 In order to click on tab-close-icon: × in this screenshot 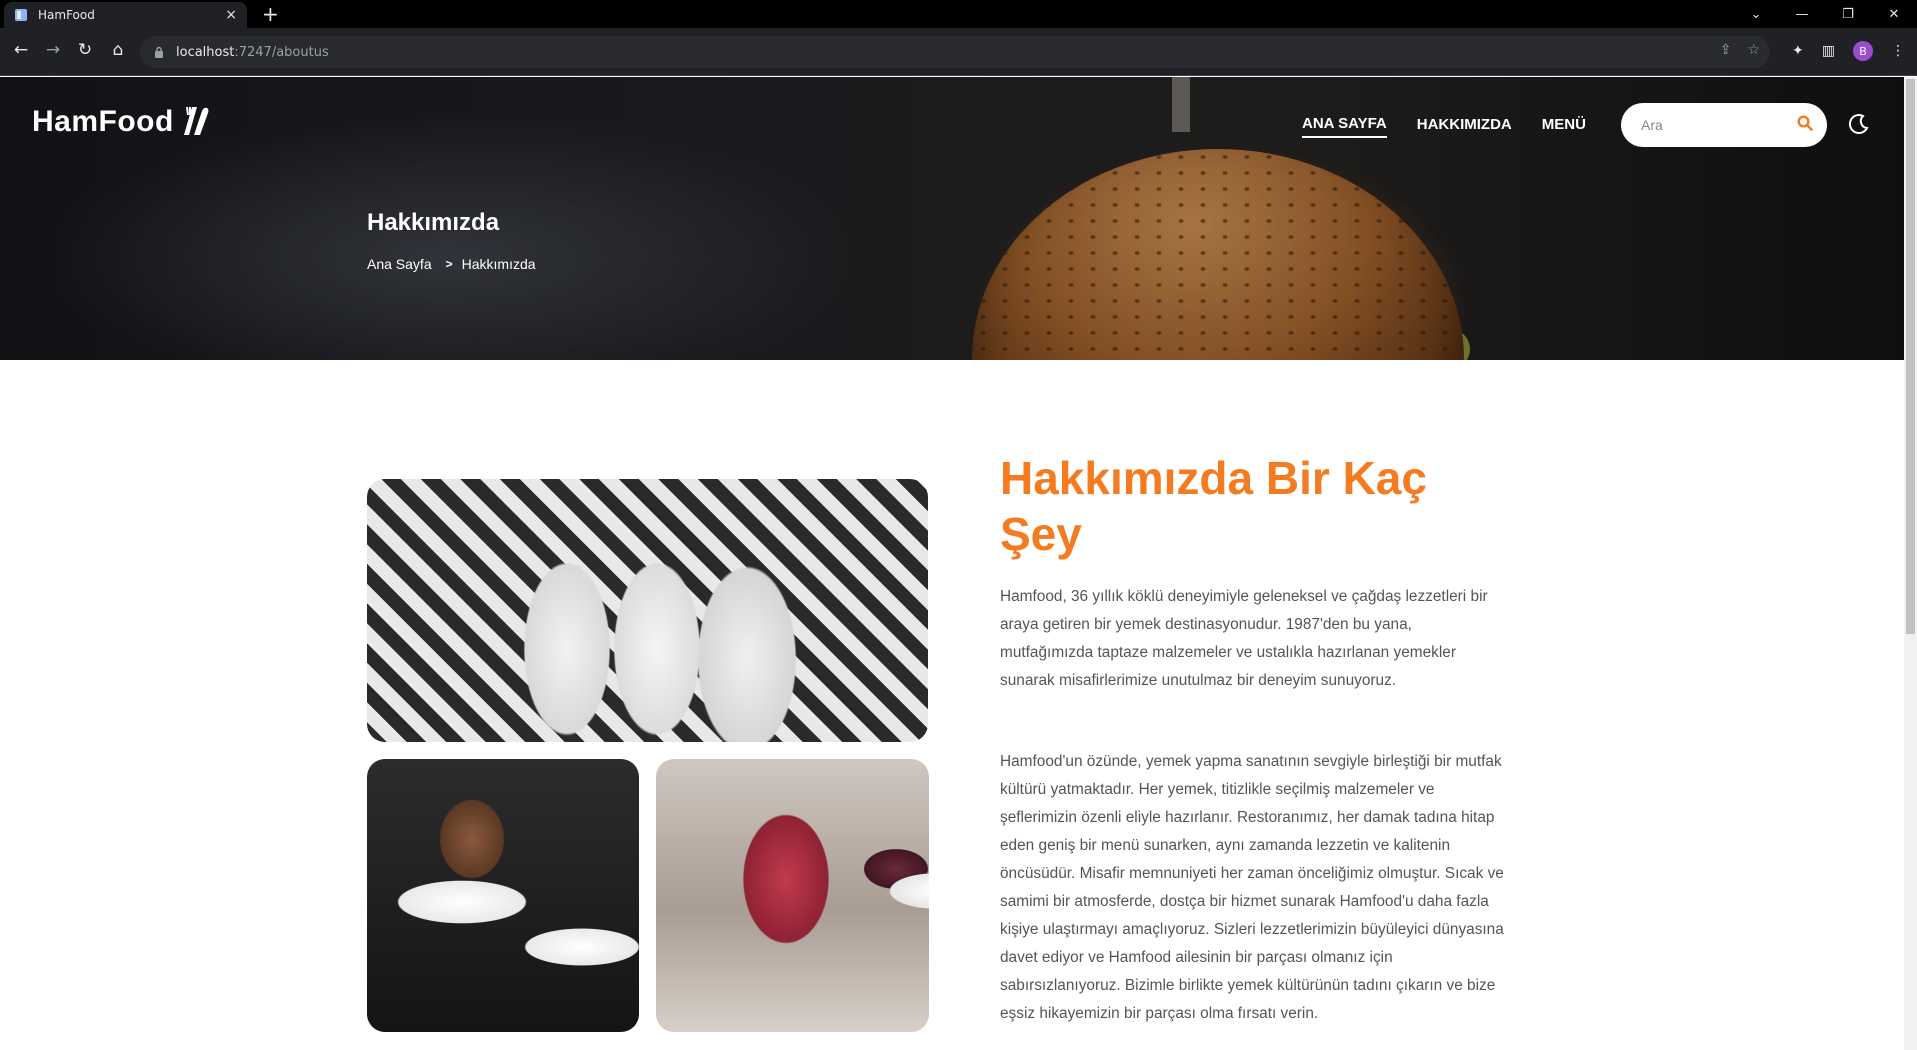, I will do `click(231, 15)`.